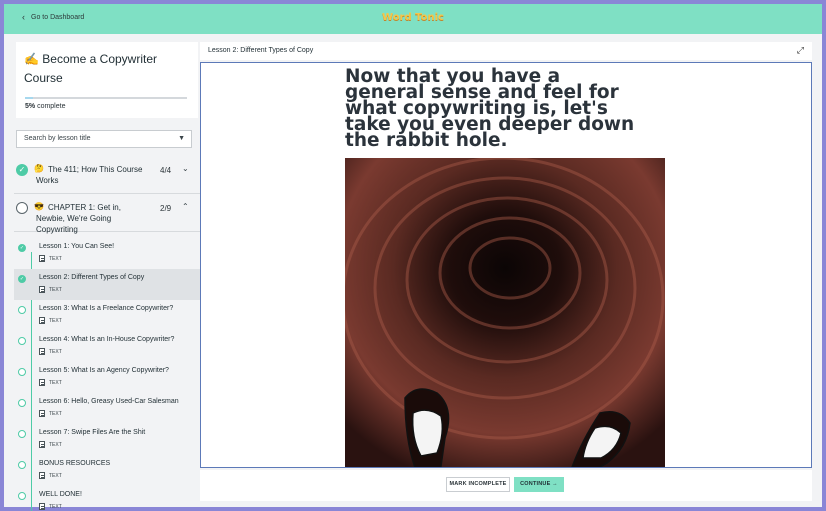  I want to click on progress-text: 5% complete, so click(45, 106).